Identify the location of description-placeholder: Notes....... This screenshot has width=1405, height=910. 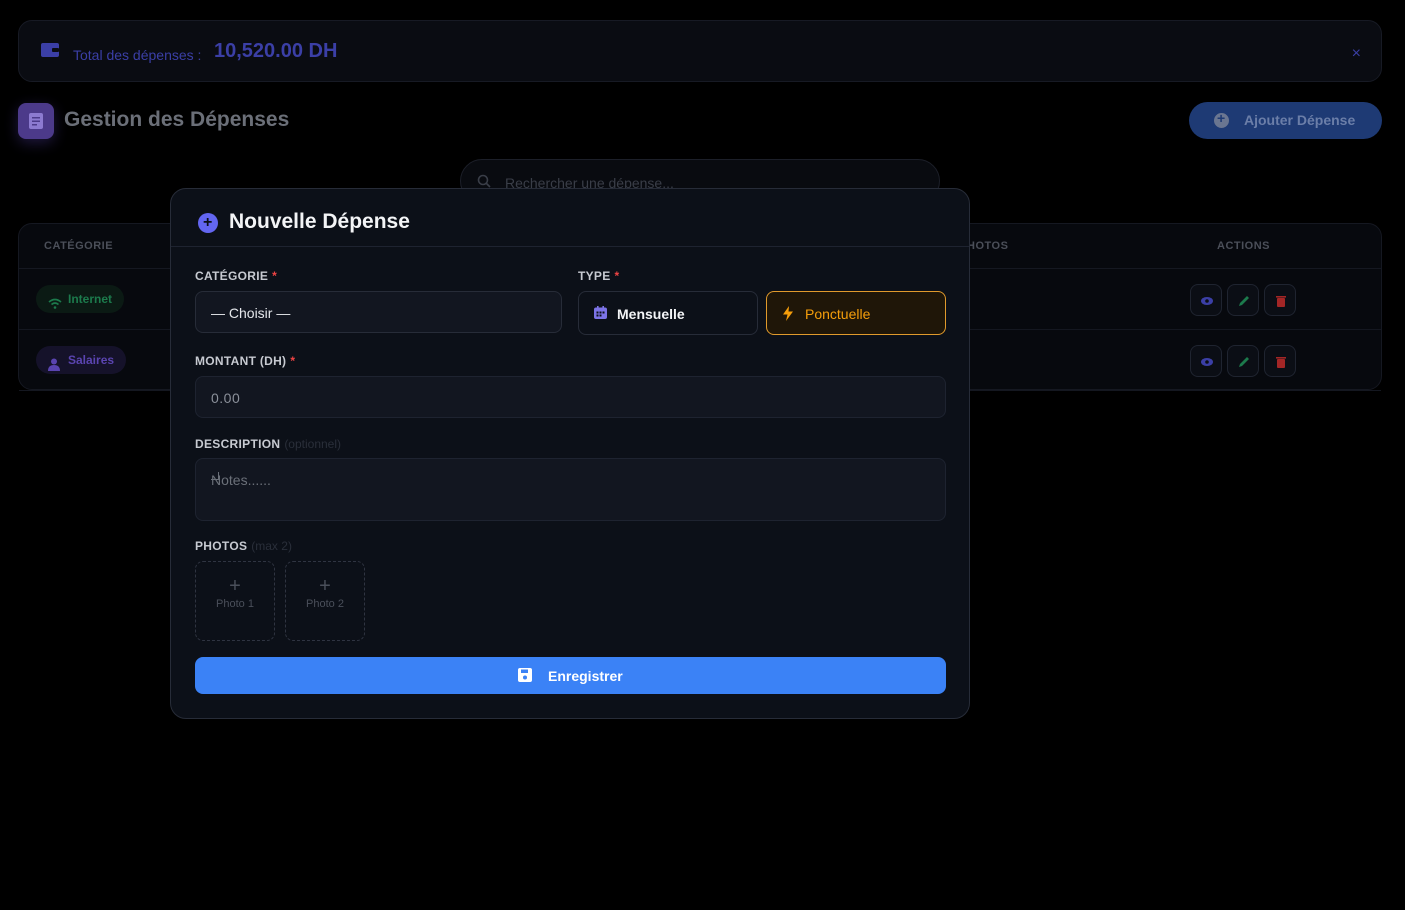
(241, 480).